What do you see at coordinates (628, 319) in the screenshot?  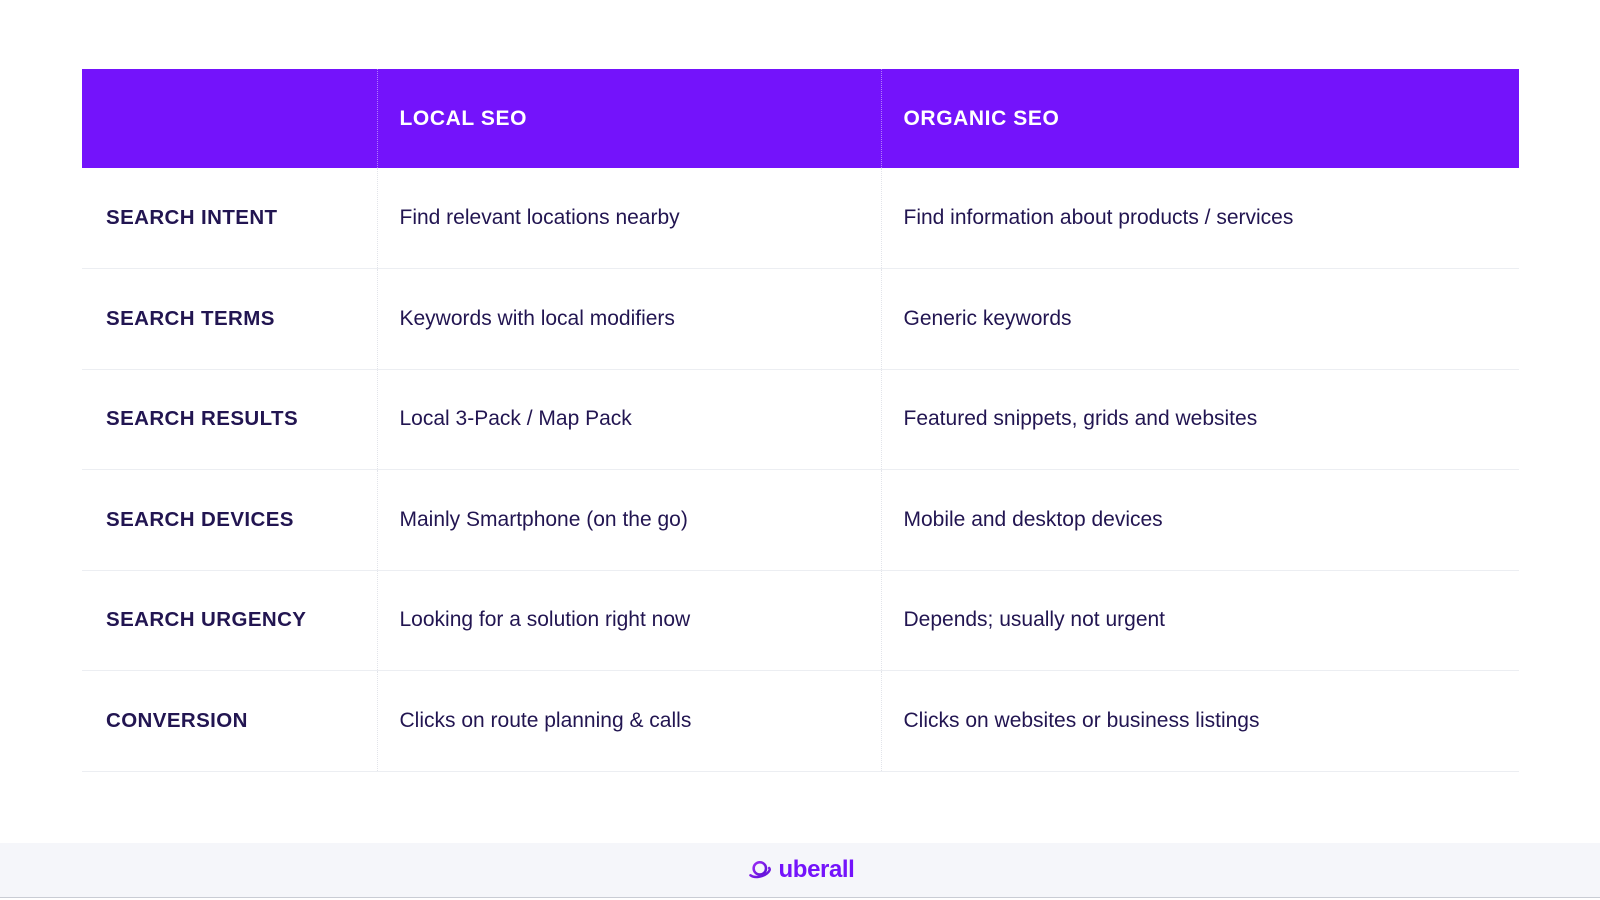 I see `cell-local-search-terms: Keywords with local modifiers` at bounding box center [628, 319].